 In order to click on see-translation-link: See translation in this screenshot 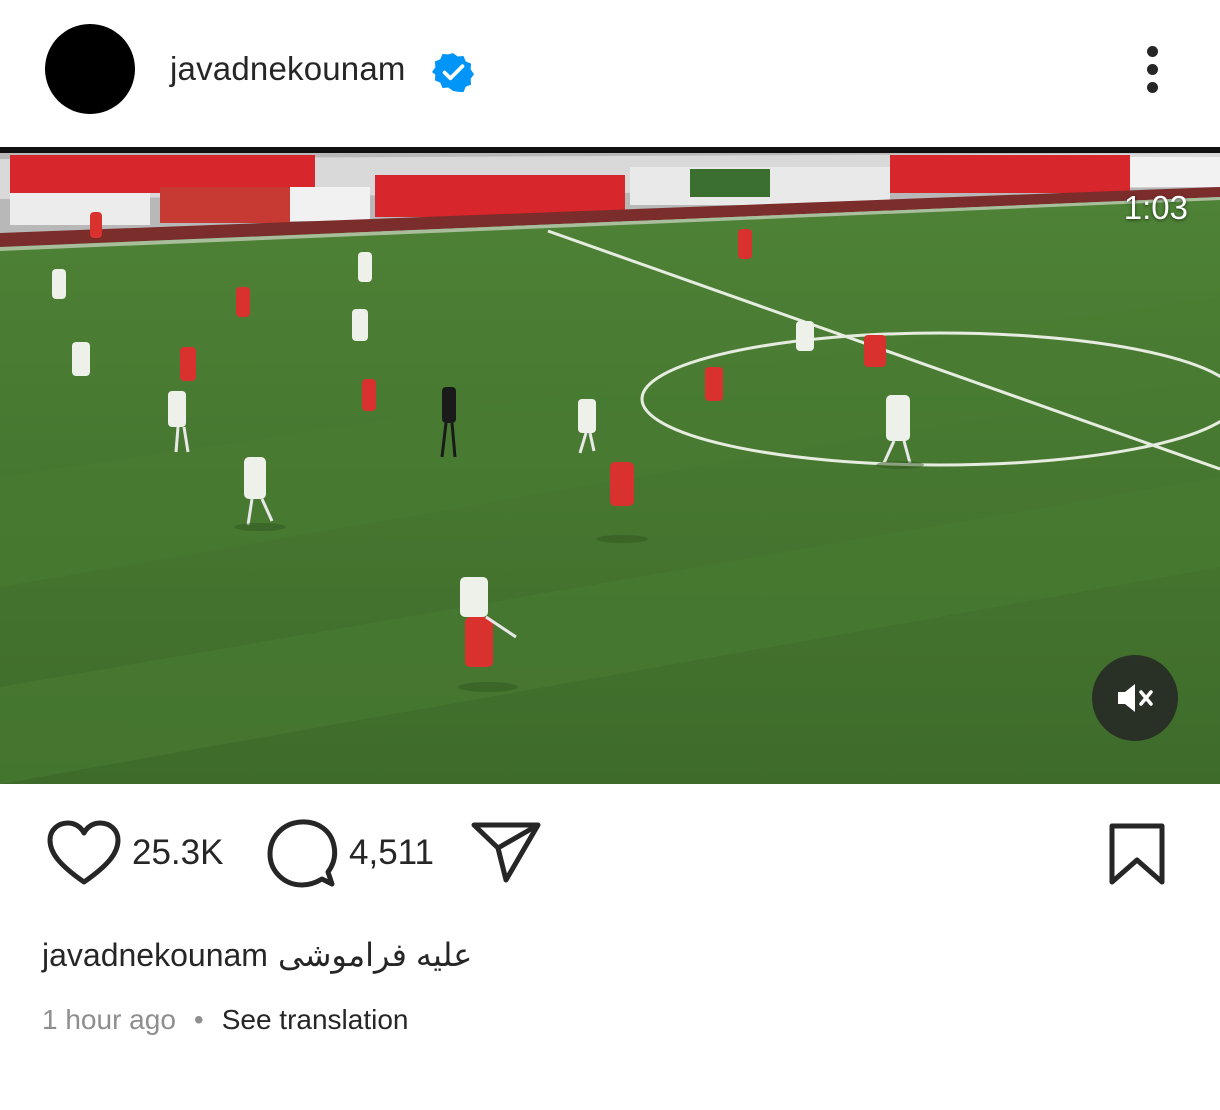, I will do `click(315, 1019)`.